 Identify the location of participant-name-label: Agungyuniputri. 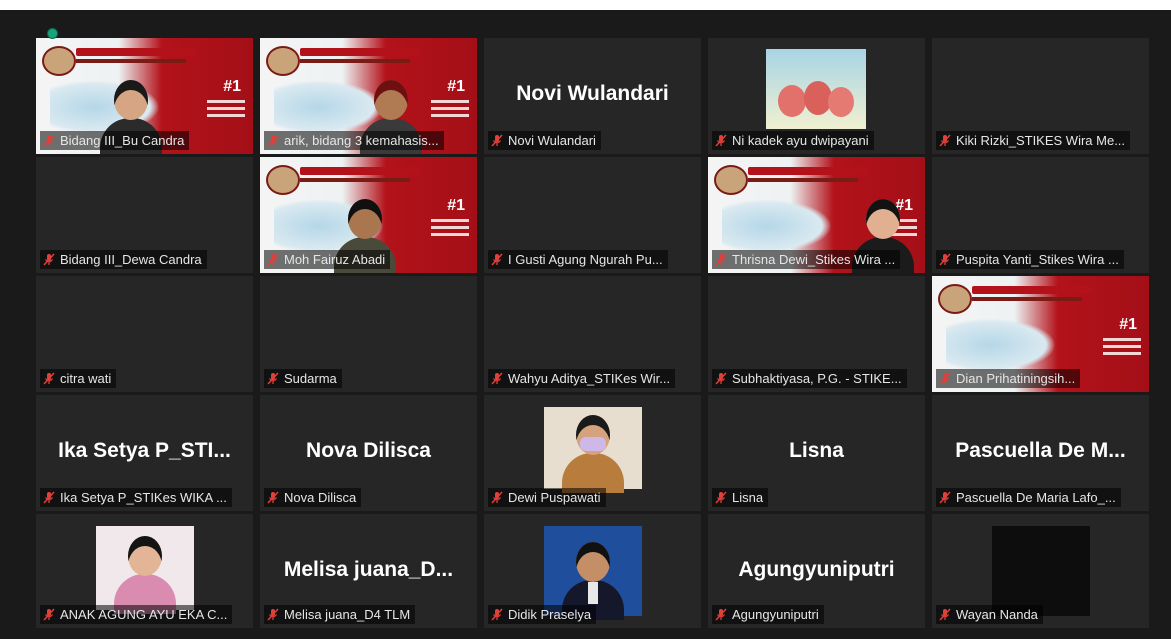
(768, 614).